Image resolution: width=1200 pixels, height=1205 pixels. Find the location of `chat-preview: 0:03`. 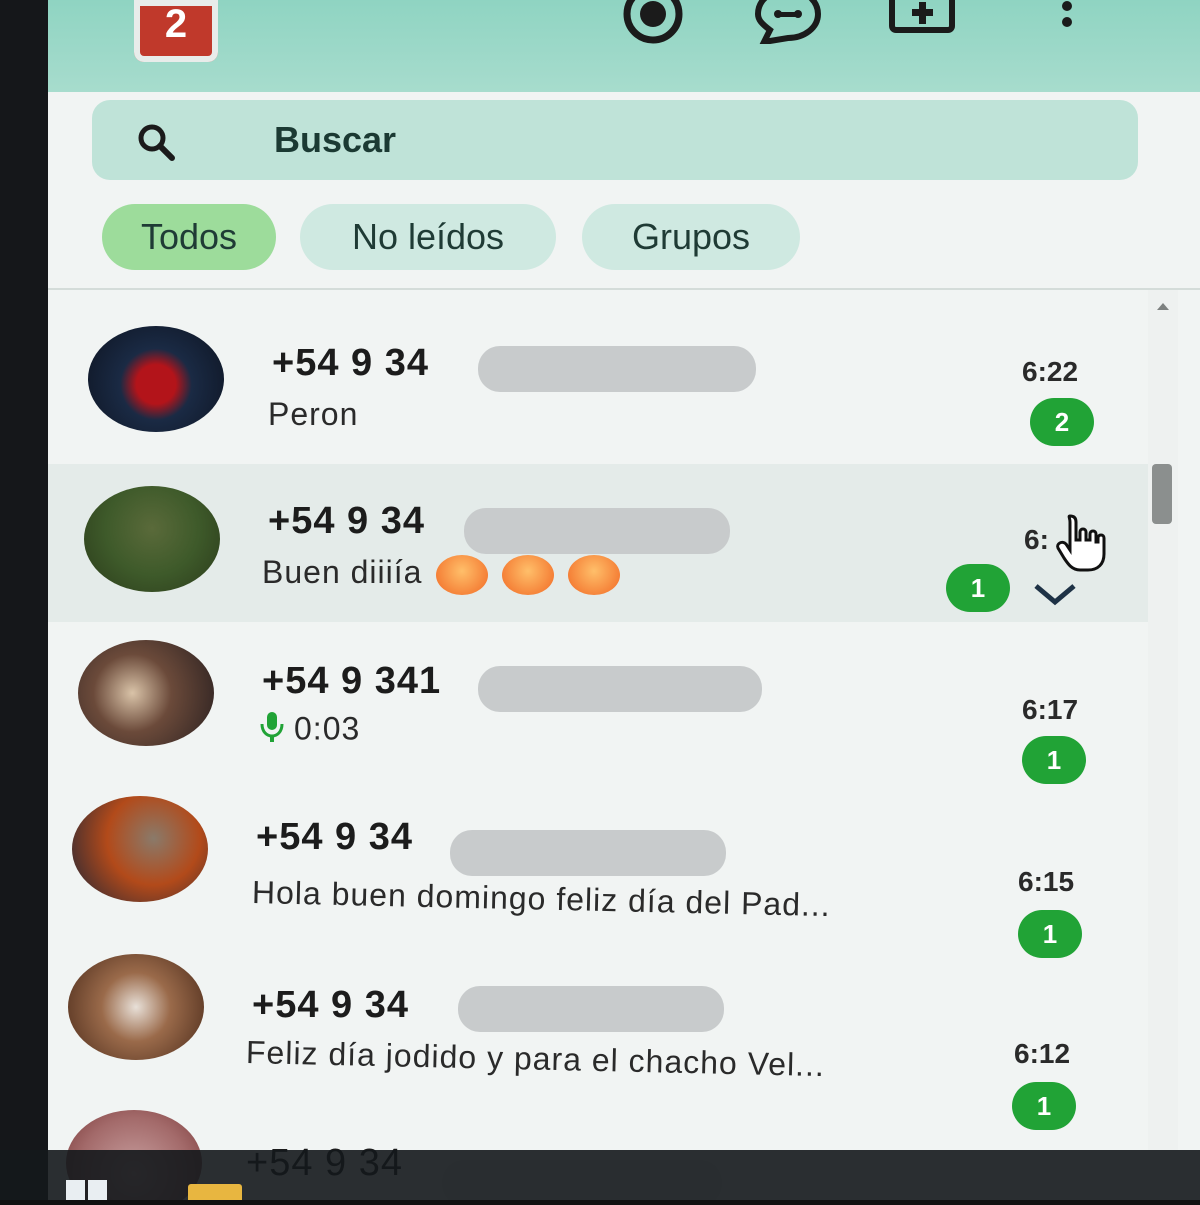

chat-preview: 0:03 is located at coordinates (309, 731).